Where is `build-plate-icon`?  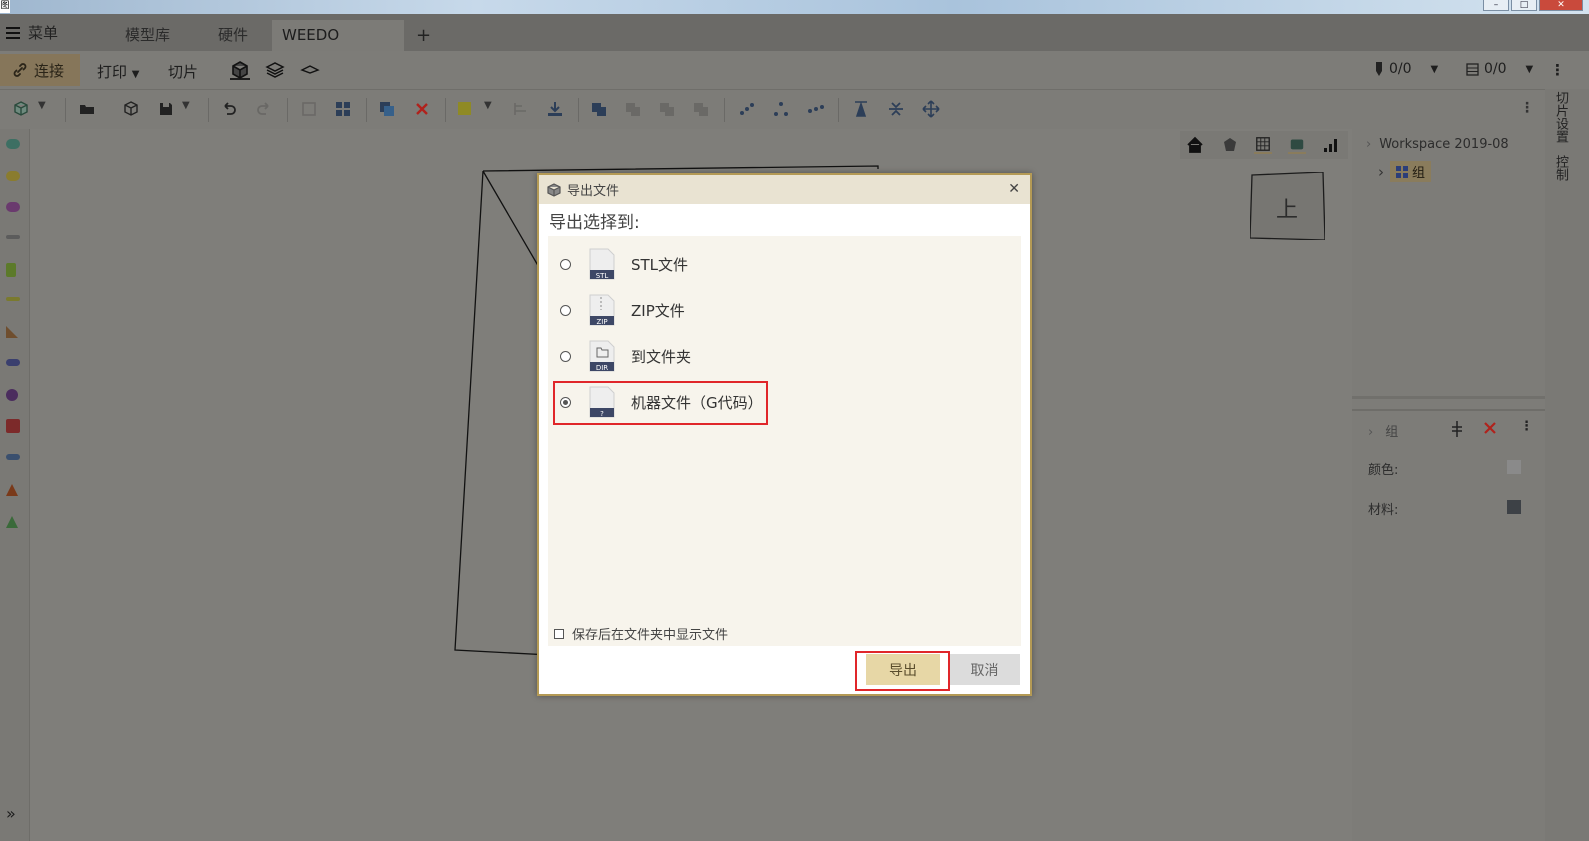
build-plate-icon is located at coordinates (1297, 145).